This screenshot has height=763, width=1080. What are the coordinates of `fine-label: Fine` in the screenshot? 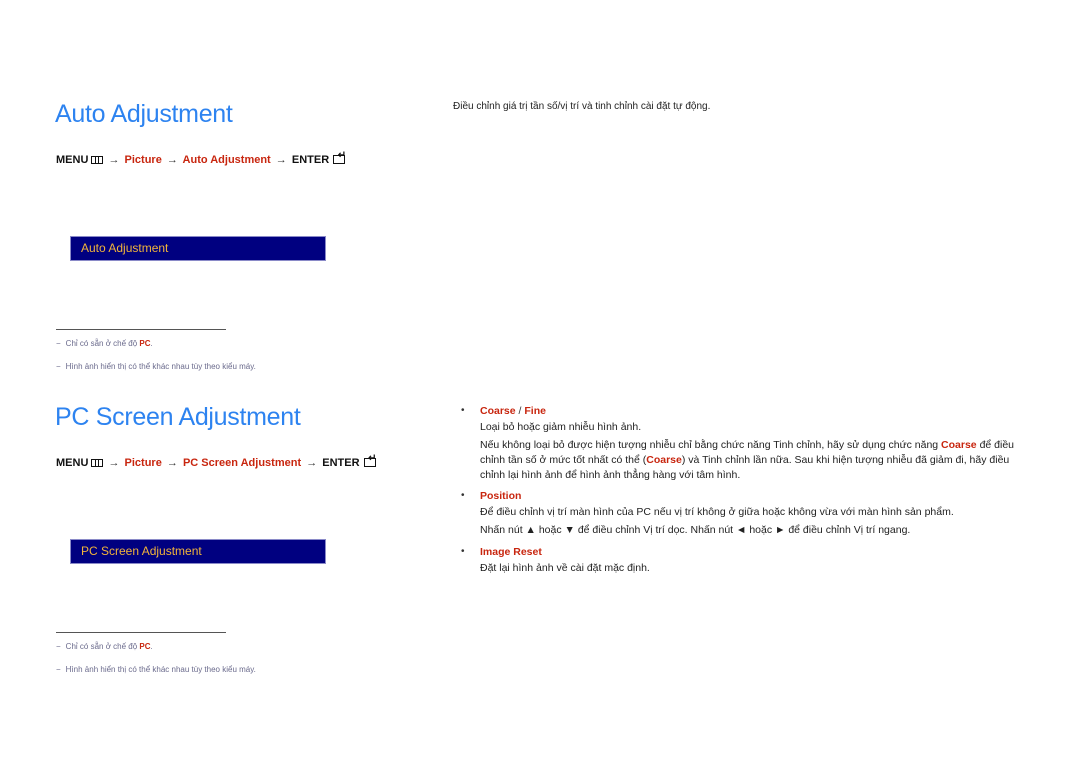 It's located at (535, 411).